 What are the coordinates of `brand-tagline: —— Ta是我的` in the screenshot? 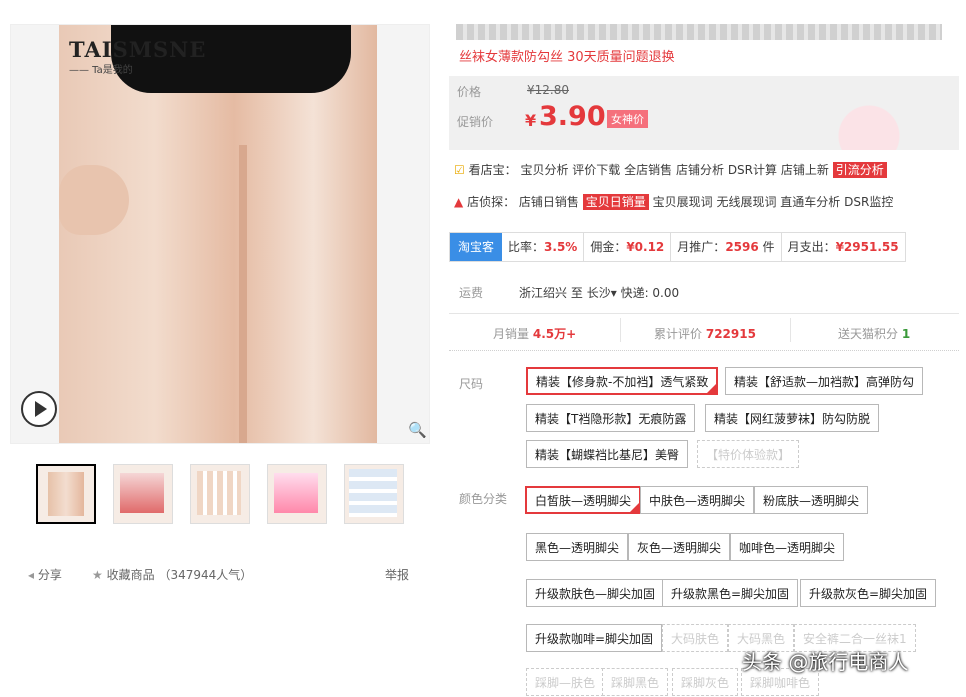 It's located at (101, 70).